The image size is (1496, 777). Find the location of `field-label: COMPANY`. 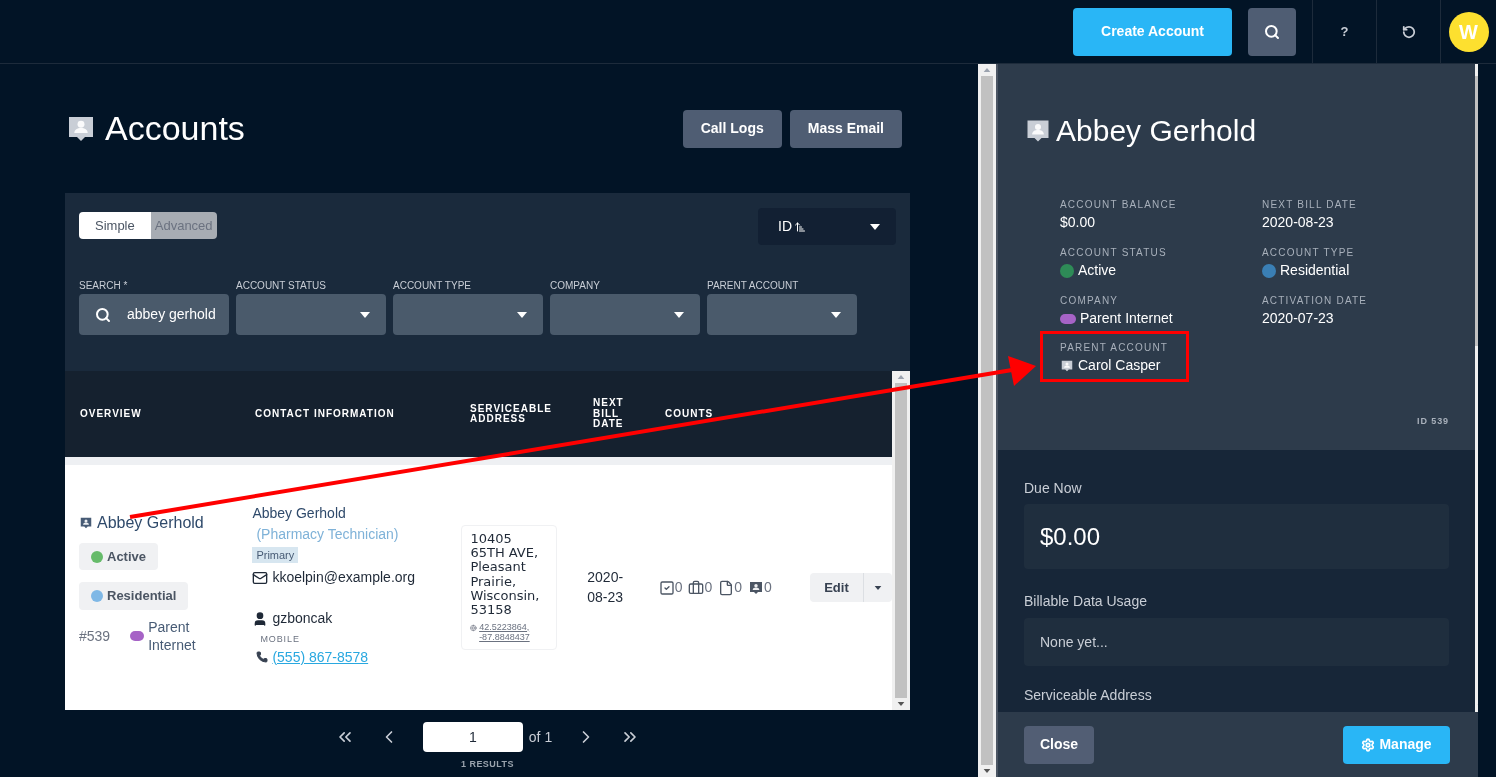

field-label: COMPANY is located at coordinates (1090, 301).